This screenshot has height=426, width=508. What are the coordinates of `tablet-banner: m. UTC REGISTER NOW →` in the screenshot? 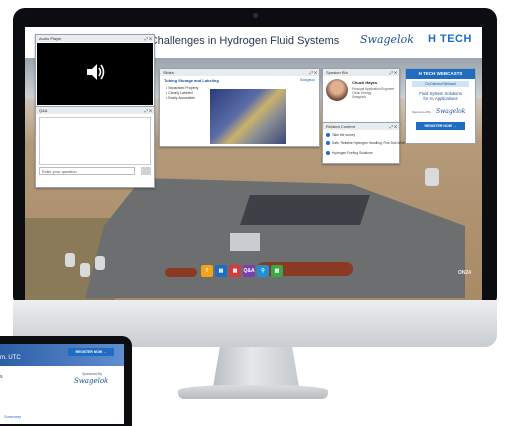 It's located at (62, 355).